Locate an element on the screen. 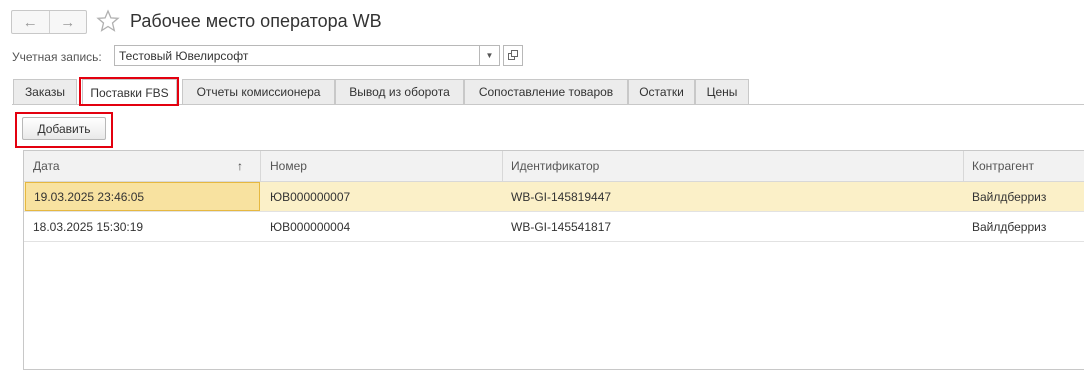  cell-number: ЮВ000000007 is located at coordinates (310, 196).